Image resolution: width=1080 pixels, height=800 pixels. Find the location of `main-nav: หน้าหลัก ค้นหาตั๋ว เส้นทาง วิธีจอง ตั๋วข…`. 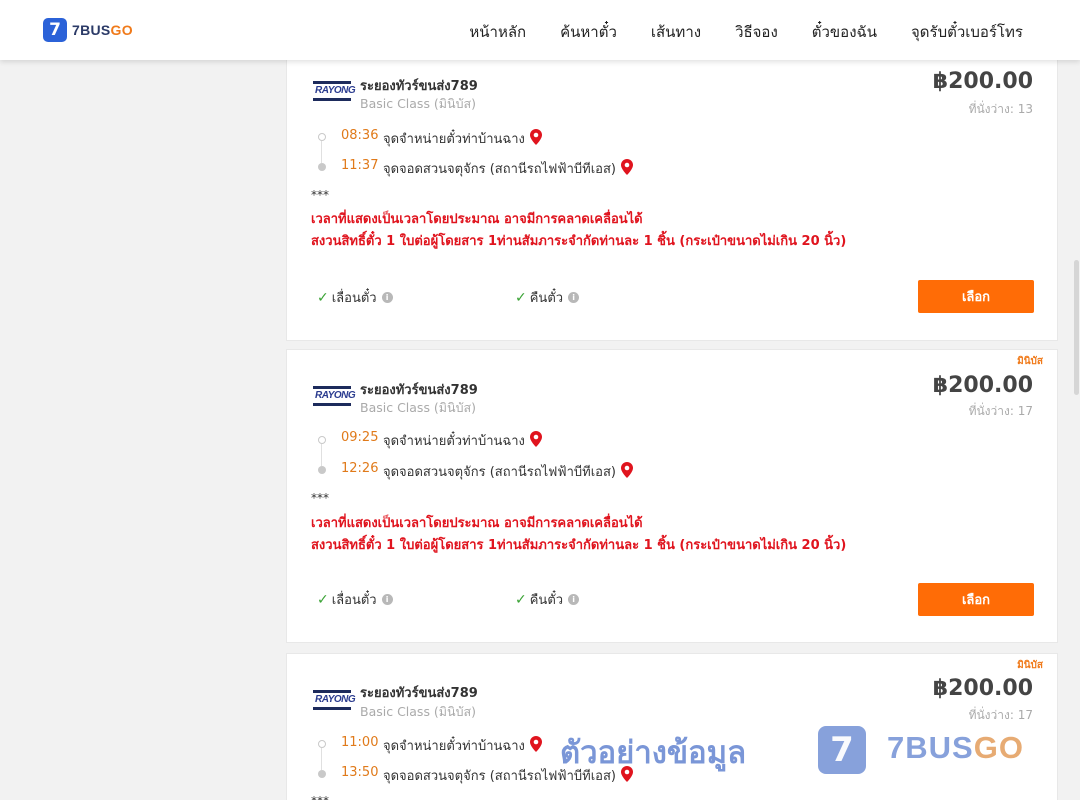

main-nav: หน้าหลัก ค้นหาตั๋ว เส้นทาง วิธีจอง ตั๋วข… is located at coordinates (729, 32).